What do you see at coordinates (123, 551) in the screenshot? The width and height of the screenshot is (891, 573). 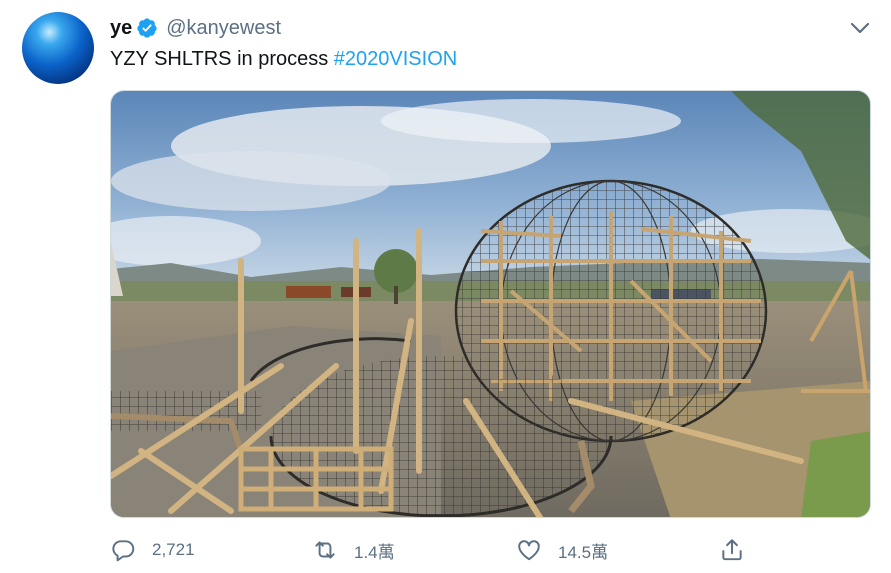 I see `reply-icon` at bounding box center [123, 551].